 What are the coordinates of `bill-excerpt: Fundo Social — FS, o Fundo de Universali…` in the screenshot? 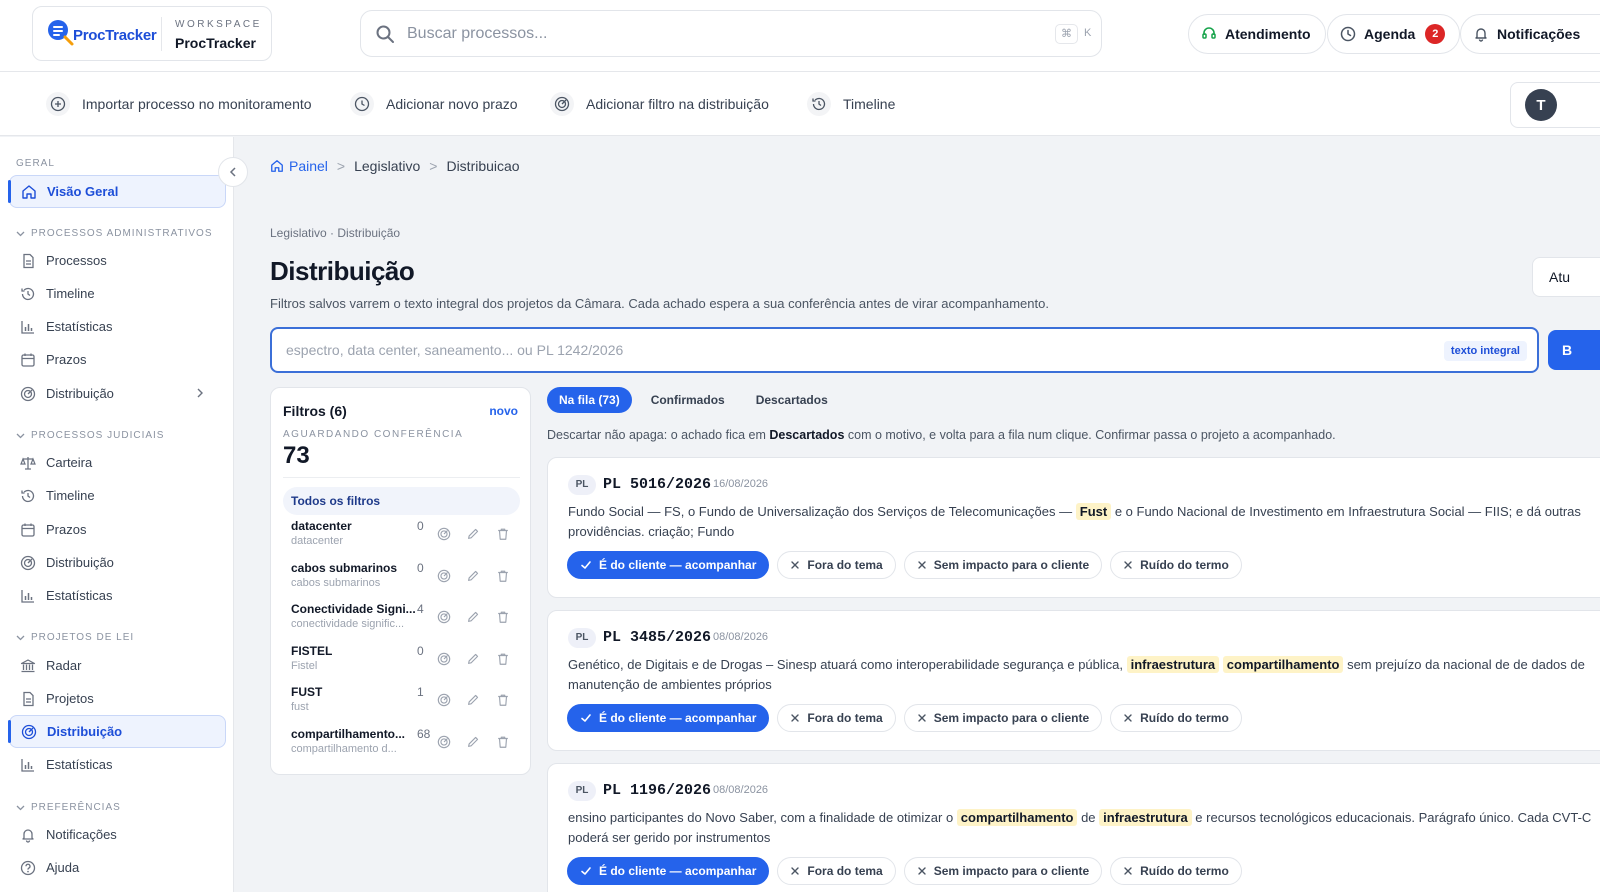 It's located at (1084, 522).